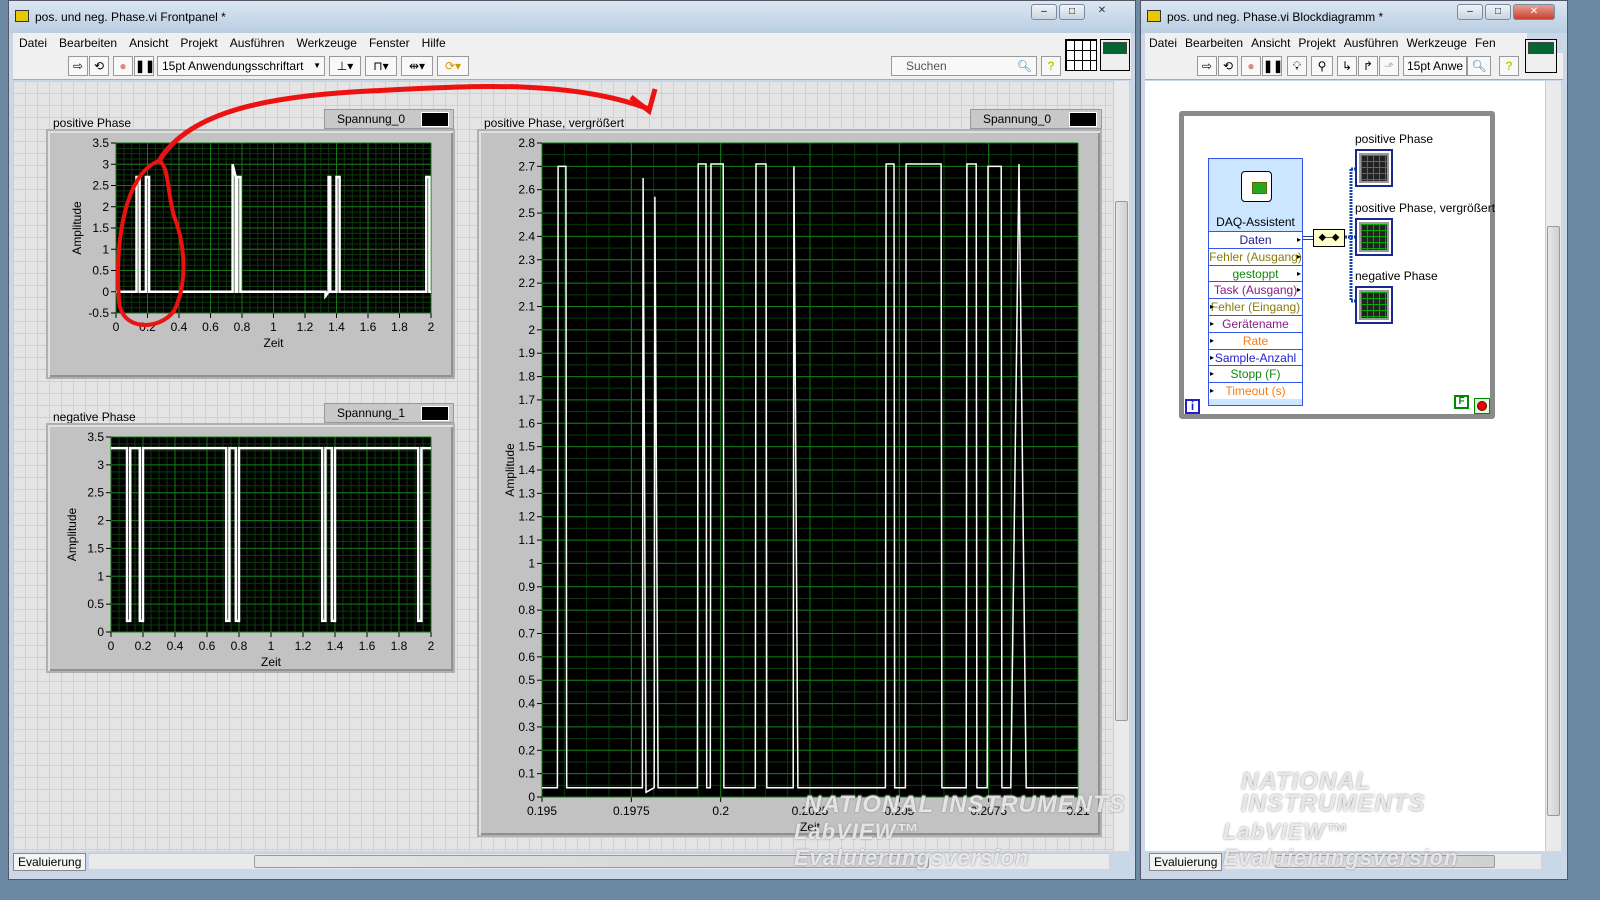  I want to click on daq-terminal-label: Fehler (Ausgang), so click(1255, 256).